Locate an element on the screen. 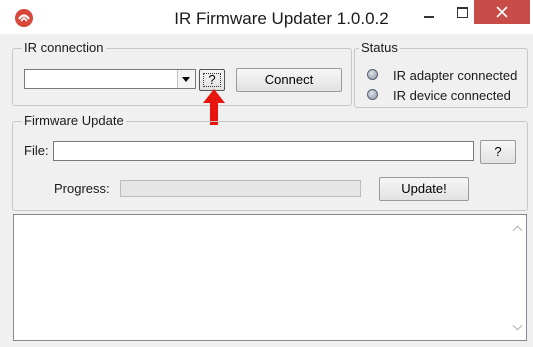 The width and height of the screenshot is (533, 347). progress-bar is located at coordinates (240, 188).